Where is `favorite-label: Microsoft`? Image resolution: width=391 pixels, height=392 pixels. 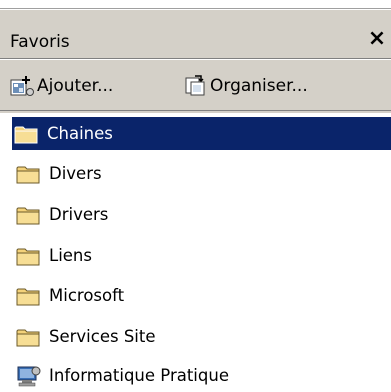 favorite-label: Microsoft is located at coordinates (87, 295).